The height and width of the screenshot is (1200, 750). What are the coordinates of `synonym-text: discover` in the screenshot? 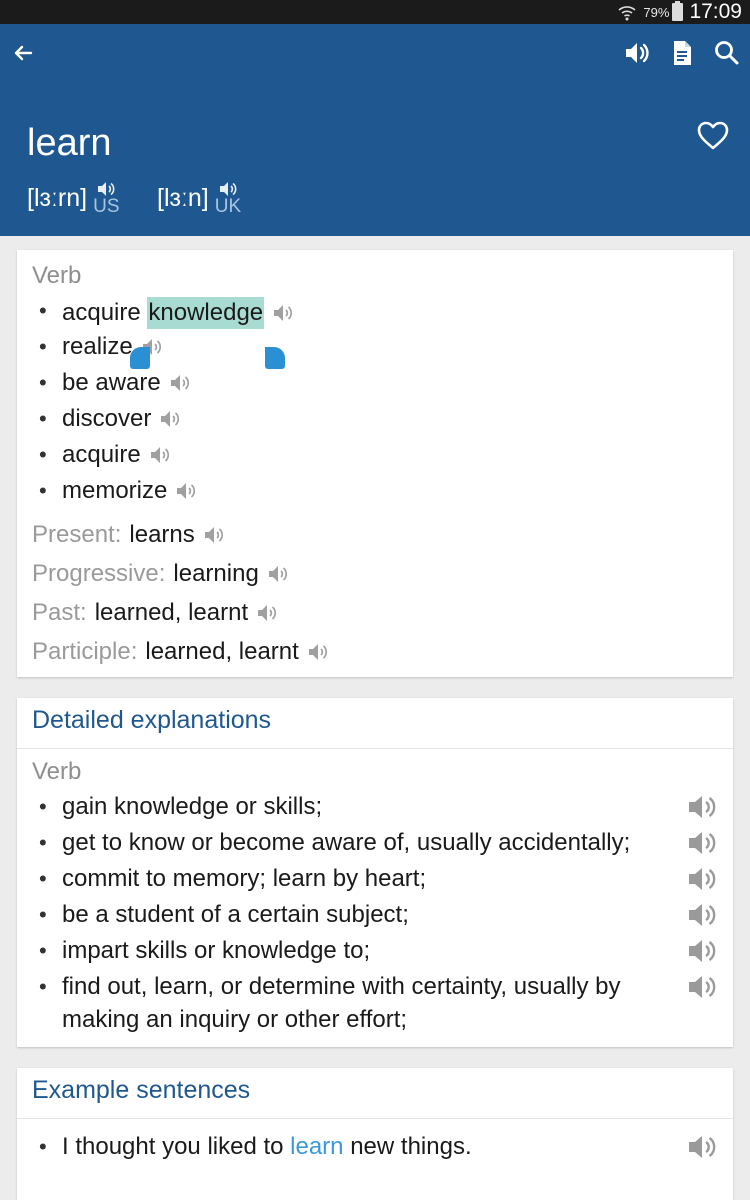 It's located at (107, 418).